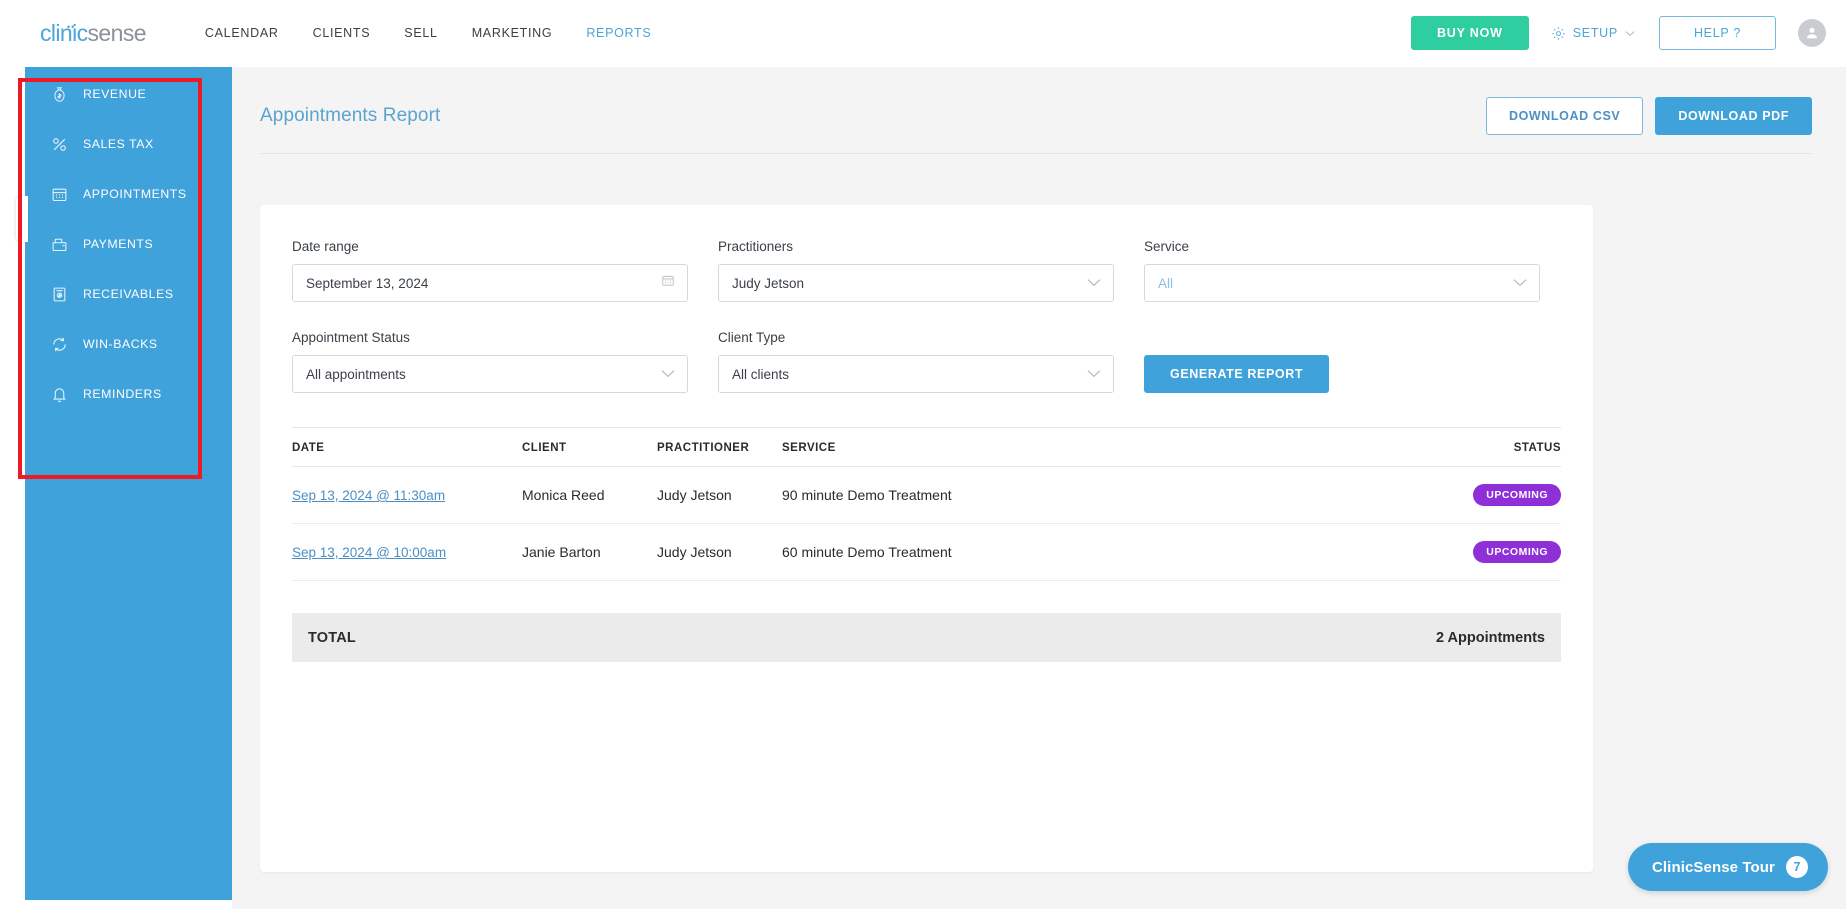 The height and width of the screenshot is (909, 1846). What do you see at coordinates (1490, 637) in the screenshot?
I see `total-value: 2 Appointments` at bounding box center [1490, 637].